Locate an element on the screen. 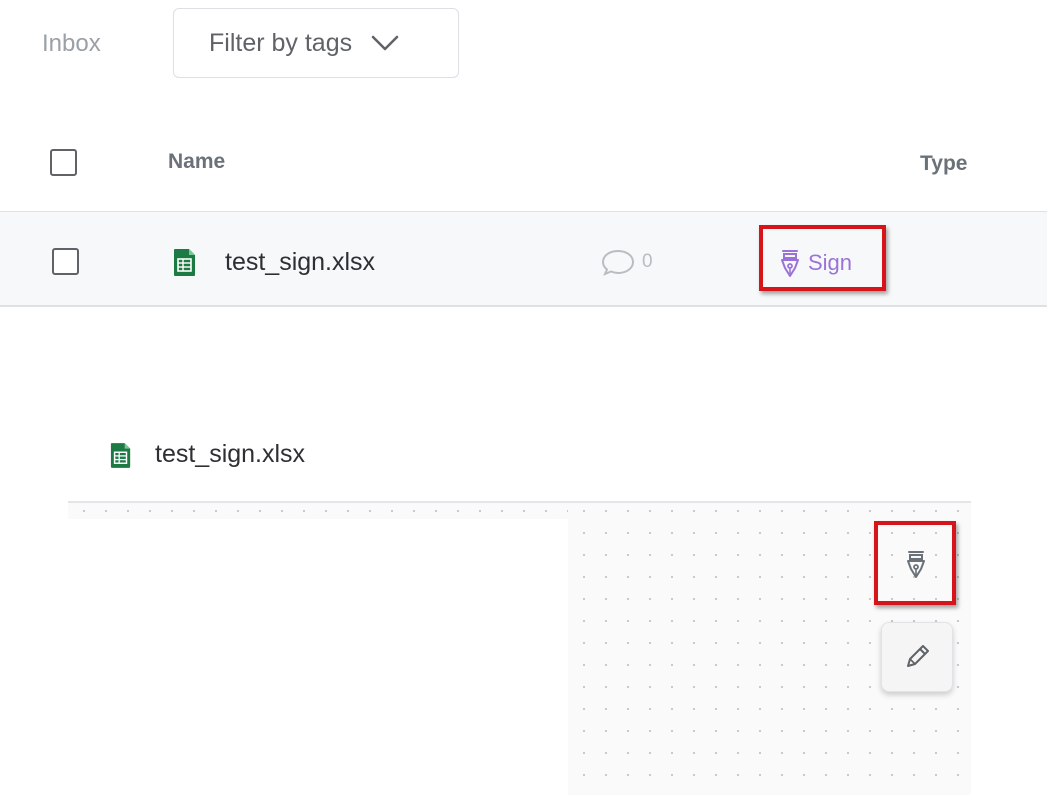  column-header-name: Name is located at coordinates (196, 162).